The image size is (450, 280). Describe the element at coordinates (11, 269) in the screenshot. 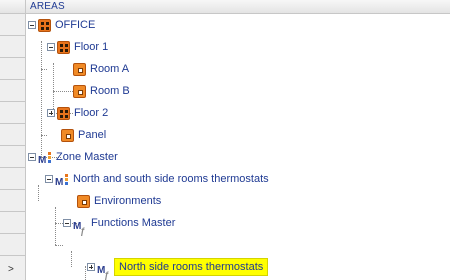

I see `current-row-arrow-icon: >` at that location.